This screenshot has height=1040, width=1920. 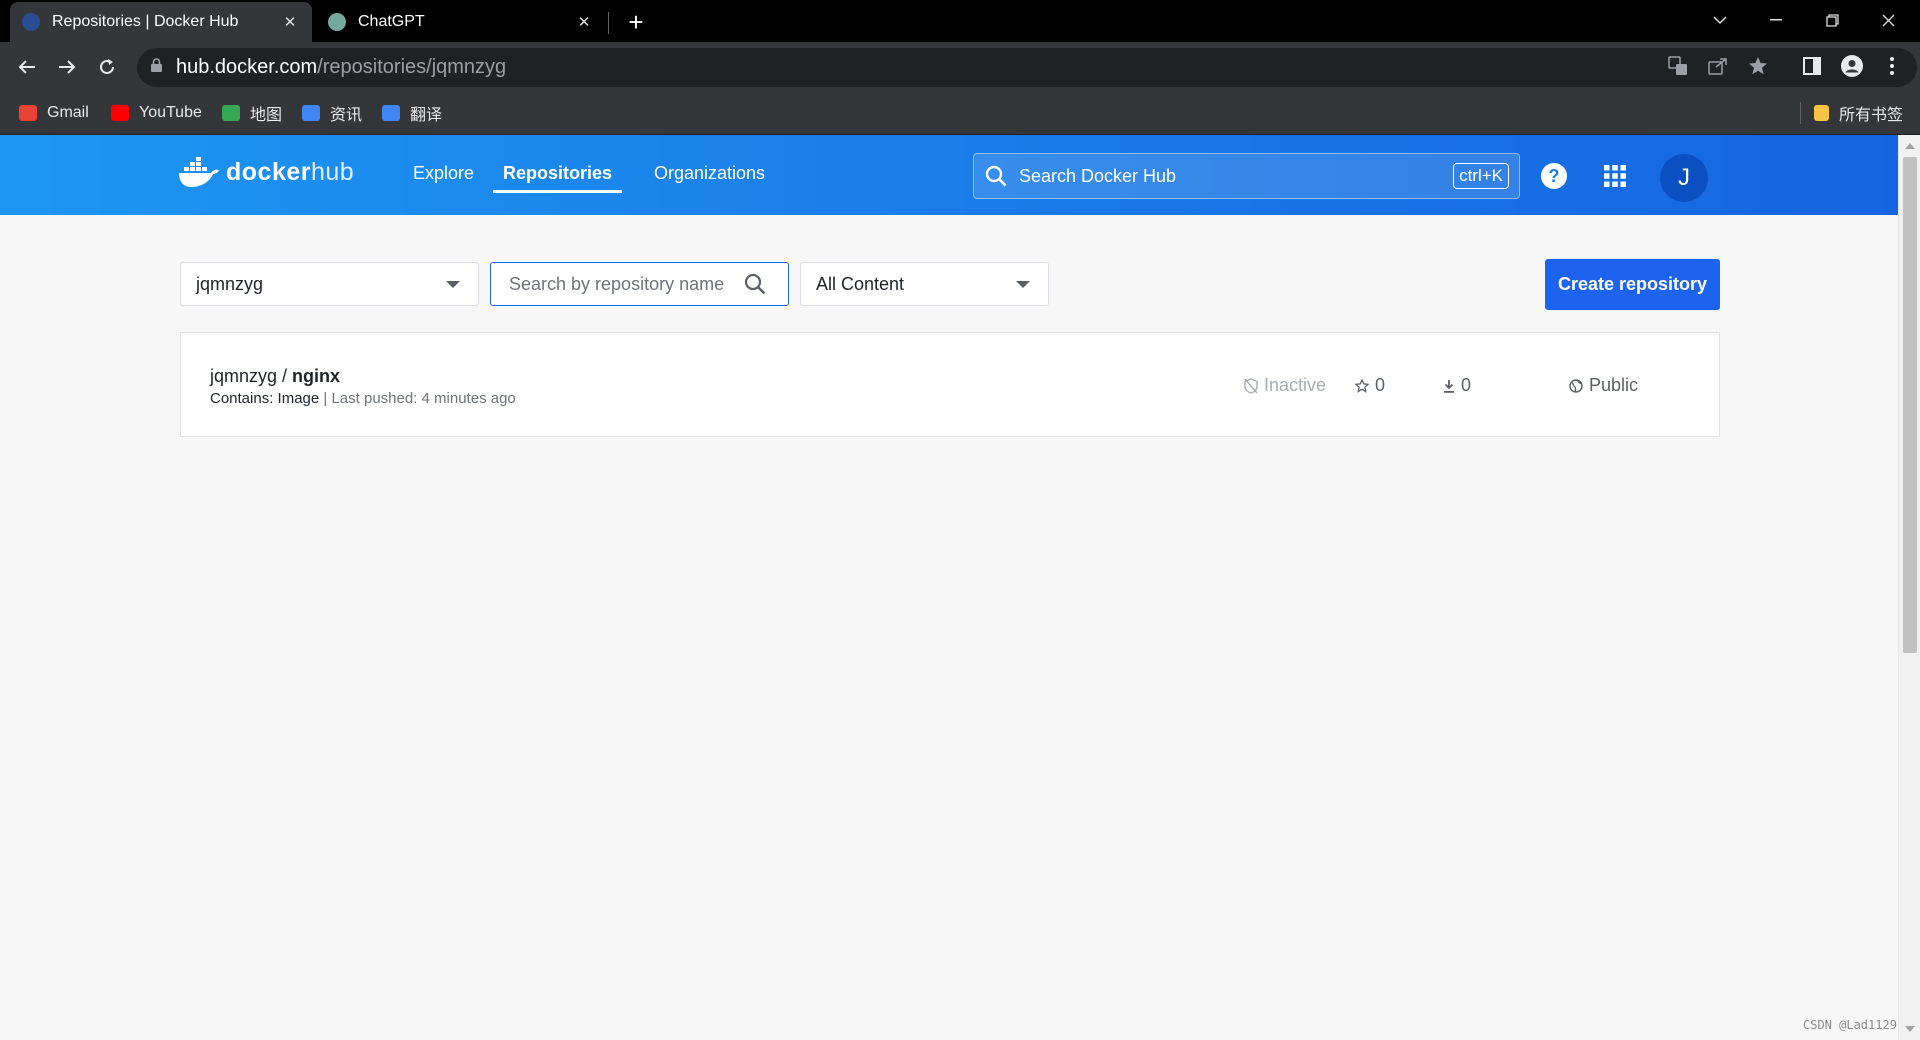 I want to click on all-bookmarks-folder: 所有书签, so click(x=1858, y=113).